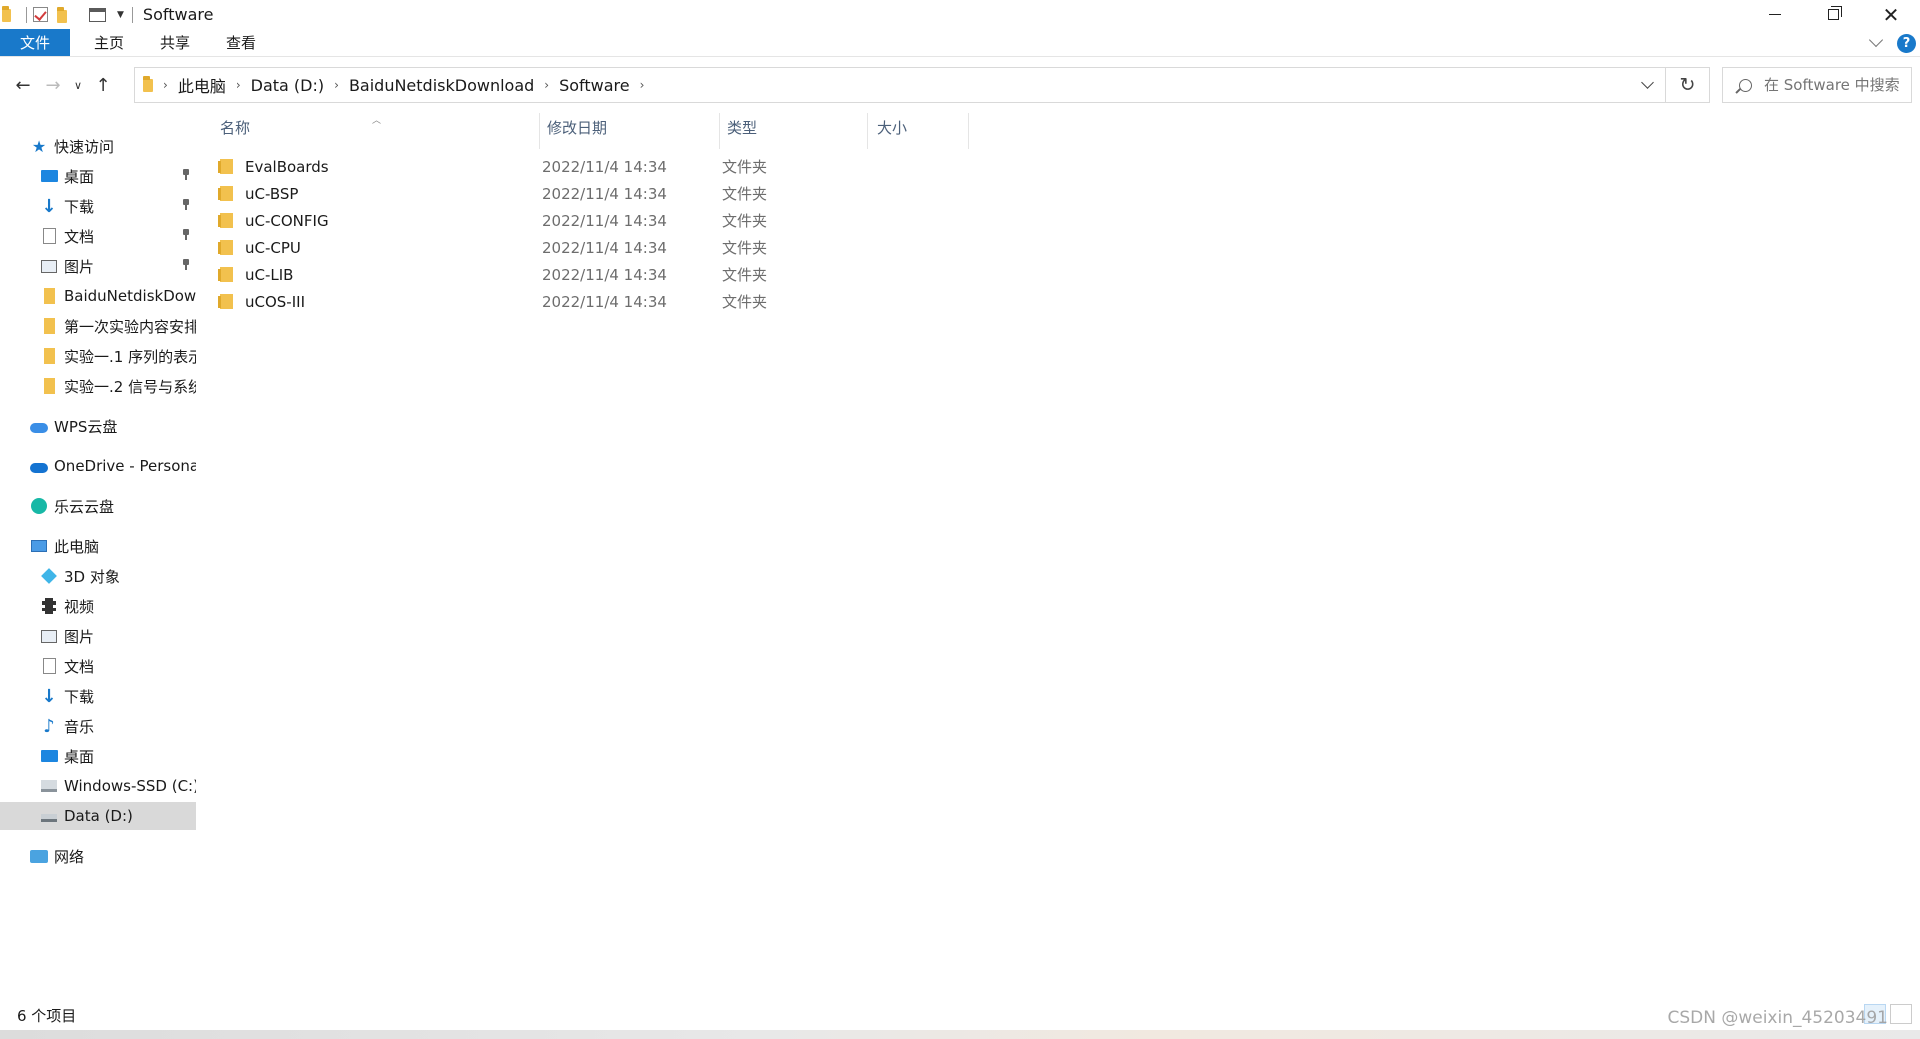 The width and height of the screenshot is (1920, 1039). I want to click on table-row: uC-CONFIG 2022/11/4 14:34 文件夹, so click(599, 220).